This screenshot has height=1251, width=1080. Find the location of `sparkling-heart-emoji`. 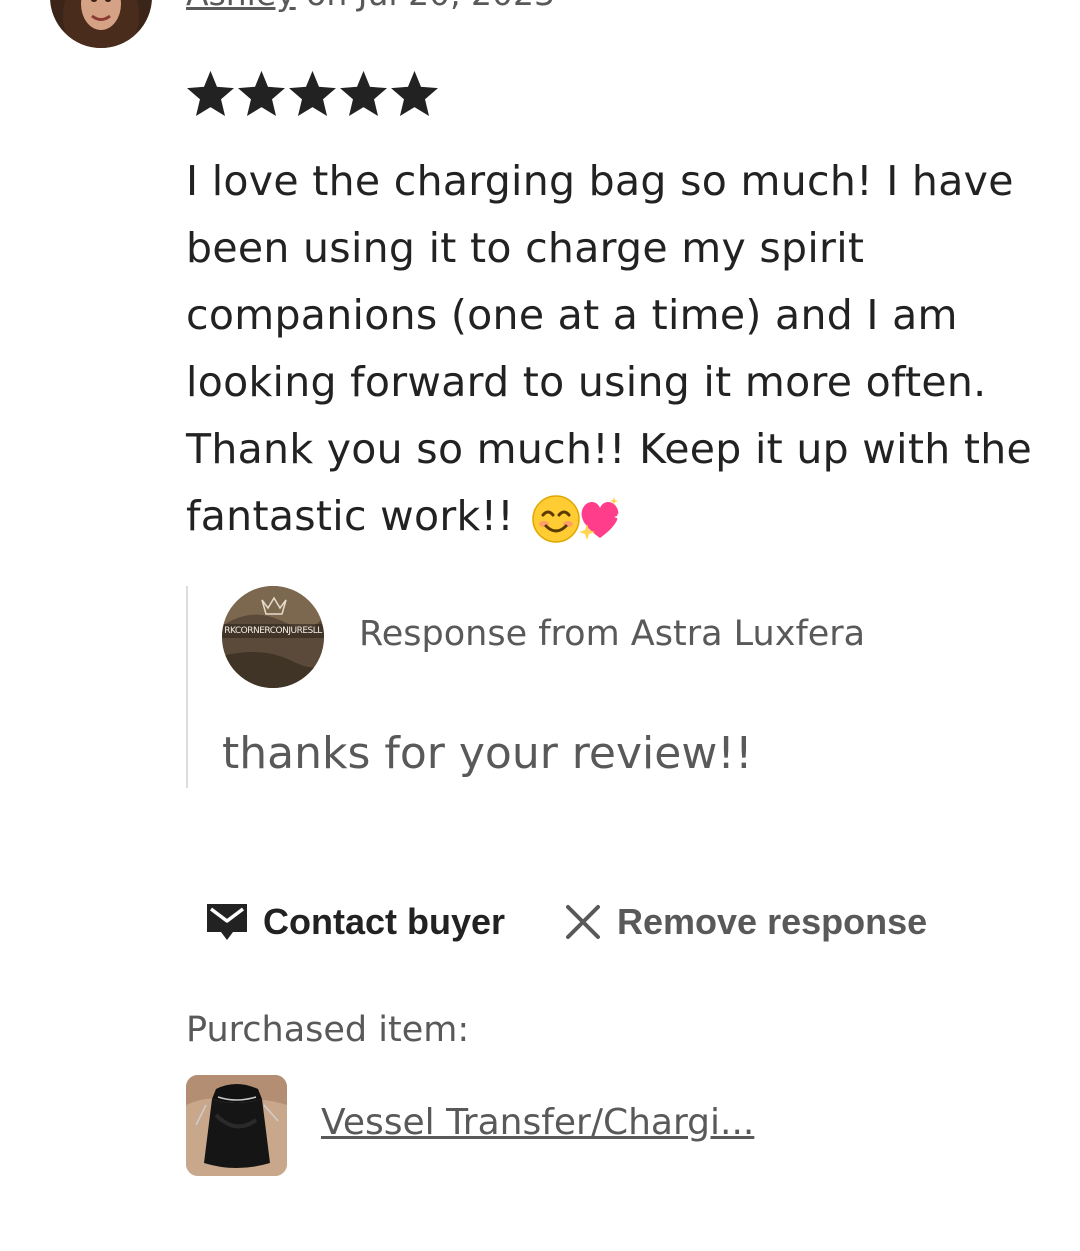

sparkling-heart-emoji is located at coordinates (601, 518).